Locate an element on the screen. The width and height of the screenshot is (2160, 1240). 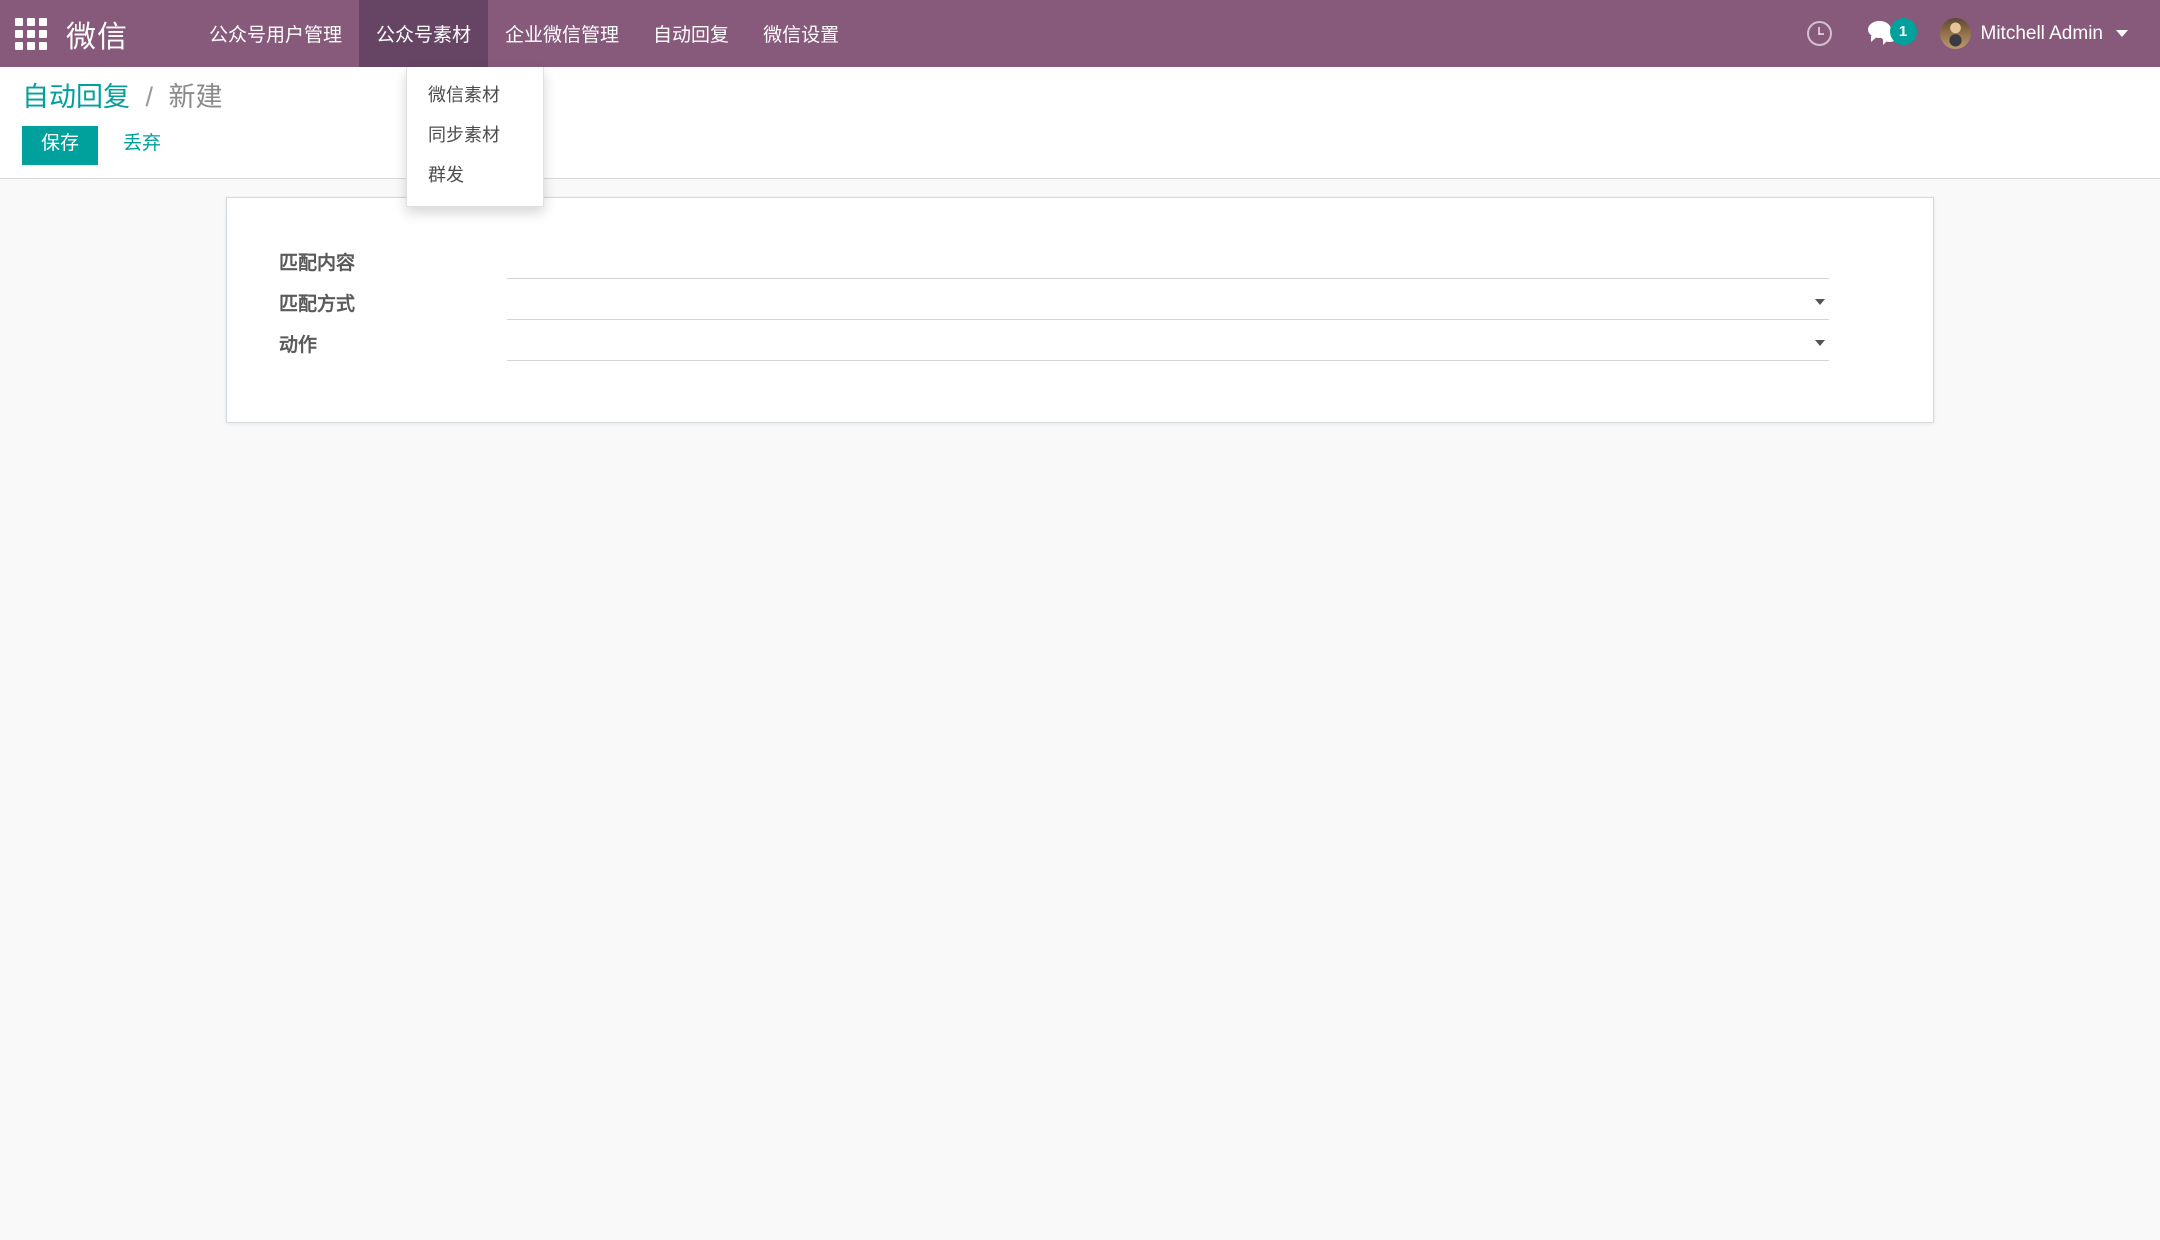
avatar is located at coordinates (1955, 33).